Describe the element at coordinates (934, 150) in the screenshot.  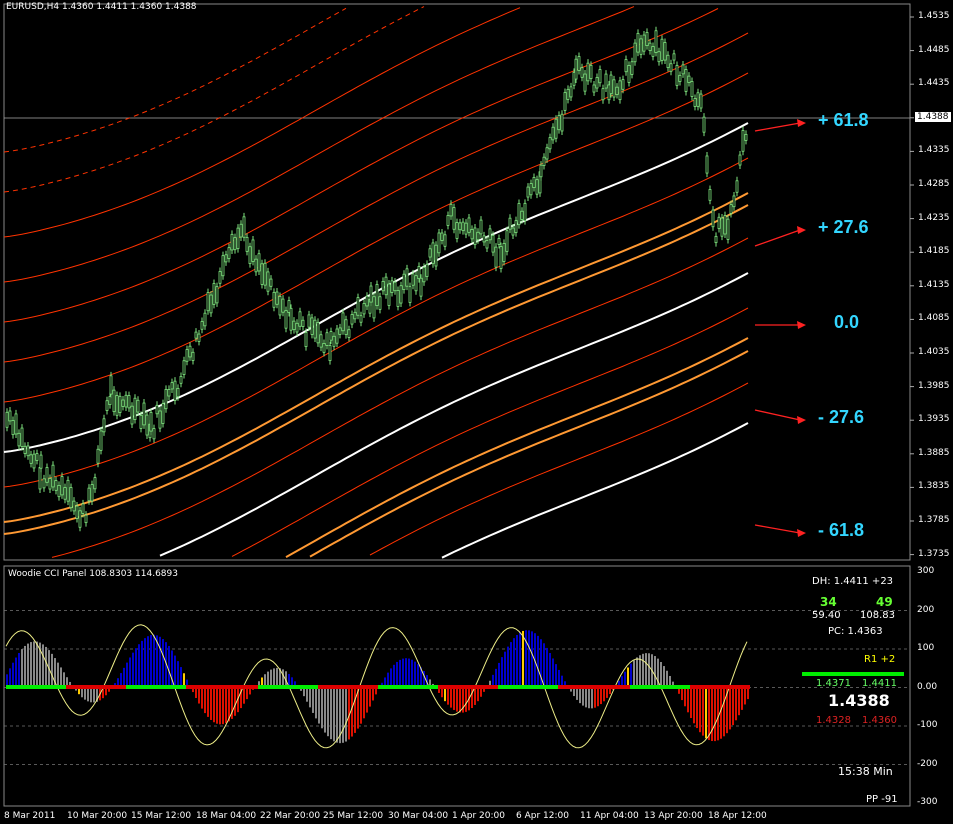
I see `price-tick-label: 1.4335` at that location.